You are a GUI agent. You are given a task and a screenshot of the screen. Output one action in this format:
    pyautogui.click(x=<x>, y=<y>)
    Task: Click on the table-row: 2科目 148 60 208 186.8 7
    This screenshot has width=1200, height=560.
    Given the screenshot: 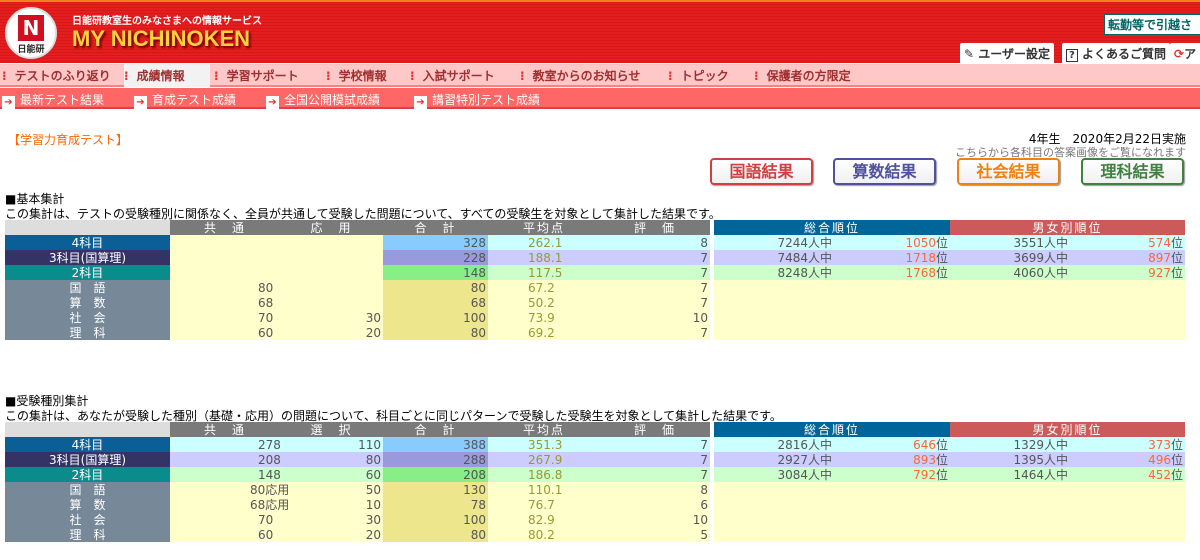 What is the action you would take?
    pyautogui.click(x=357, y=474)
    